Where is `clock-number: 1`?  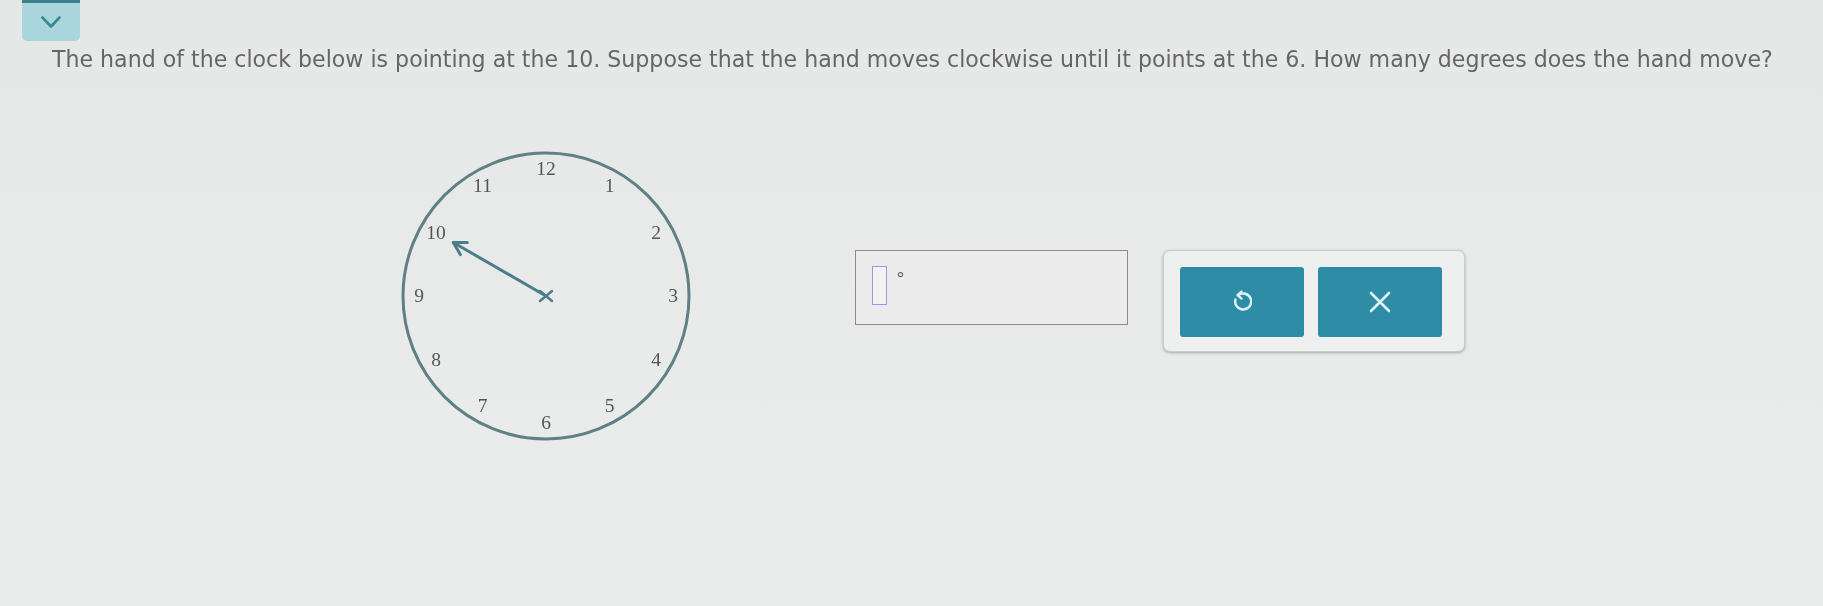
clock-number: 1 is located at coordinates (609, 185).